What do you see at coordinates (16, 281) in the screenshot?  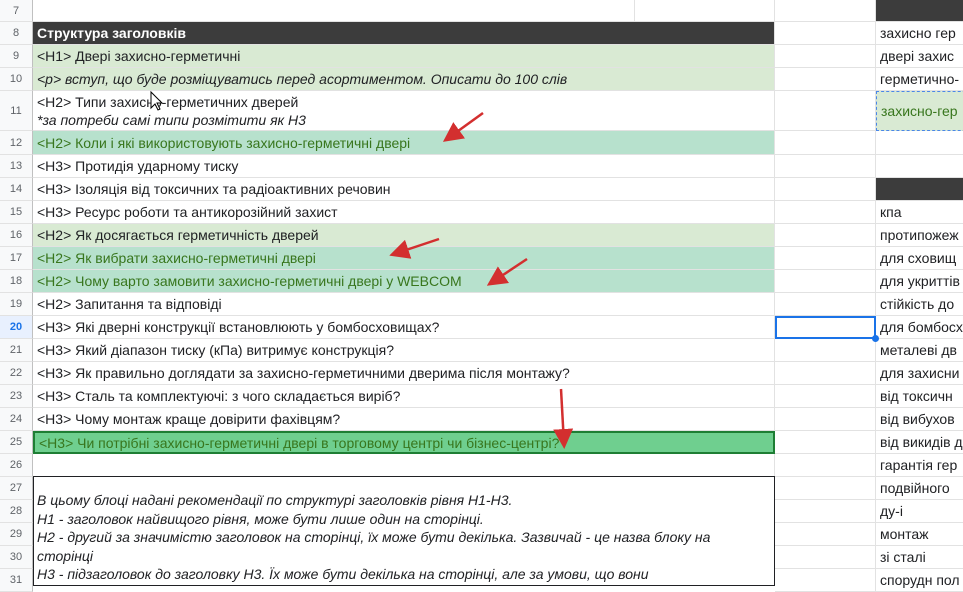 I see `row-header-18: 18` at bounding box center [16, 281].